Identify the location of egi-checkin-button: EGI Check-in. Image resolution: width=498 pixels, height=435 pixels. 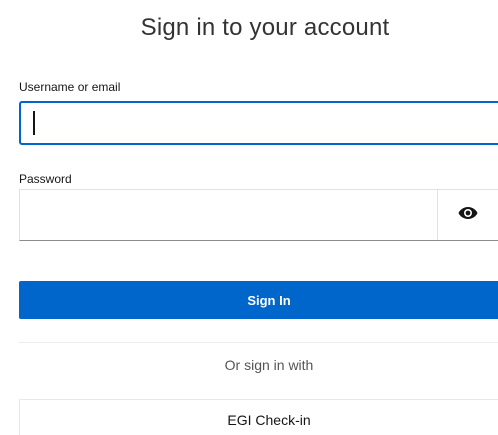
(258, 417).